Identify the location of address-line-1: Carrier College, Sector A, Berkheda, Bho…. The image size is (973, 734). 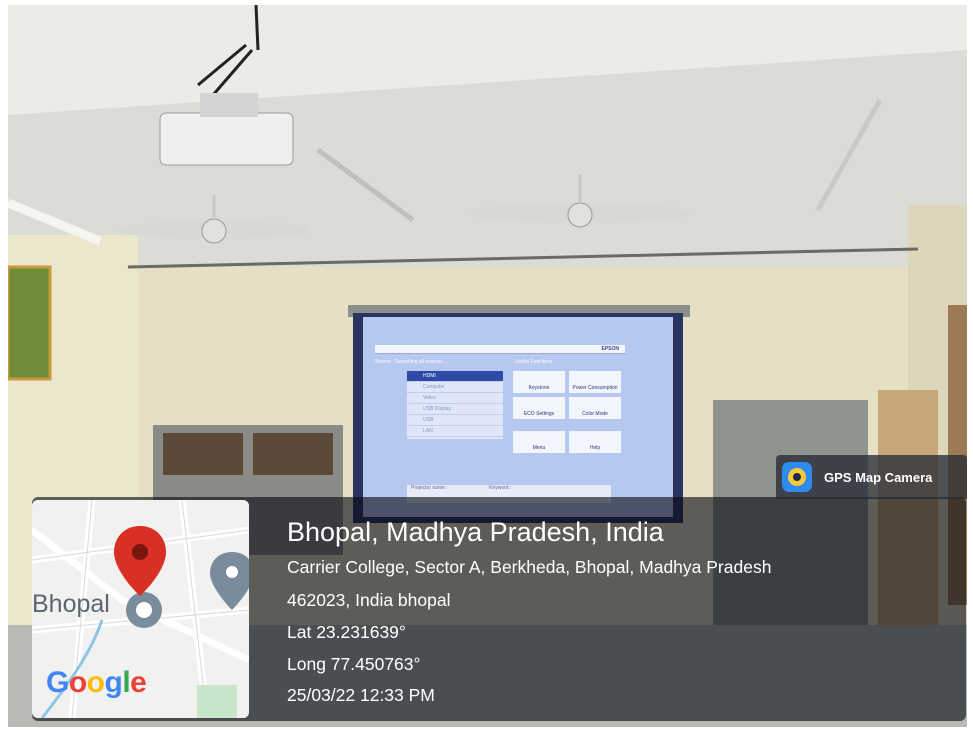
(529, 567).